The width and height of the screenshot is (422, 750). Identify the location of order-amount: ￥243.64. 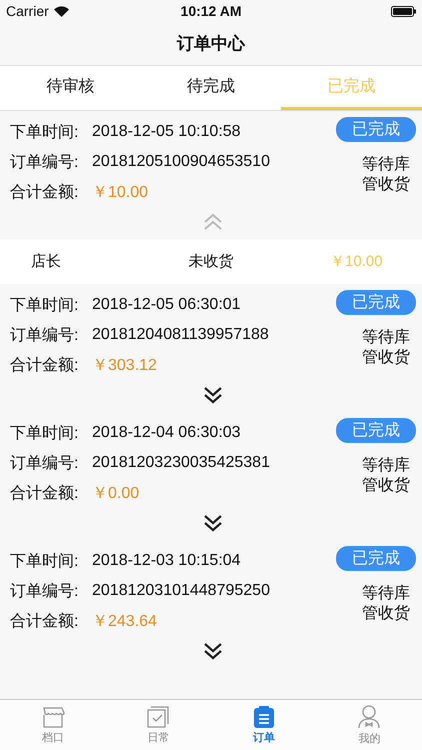
(124, 622).